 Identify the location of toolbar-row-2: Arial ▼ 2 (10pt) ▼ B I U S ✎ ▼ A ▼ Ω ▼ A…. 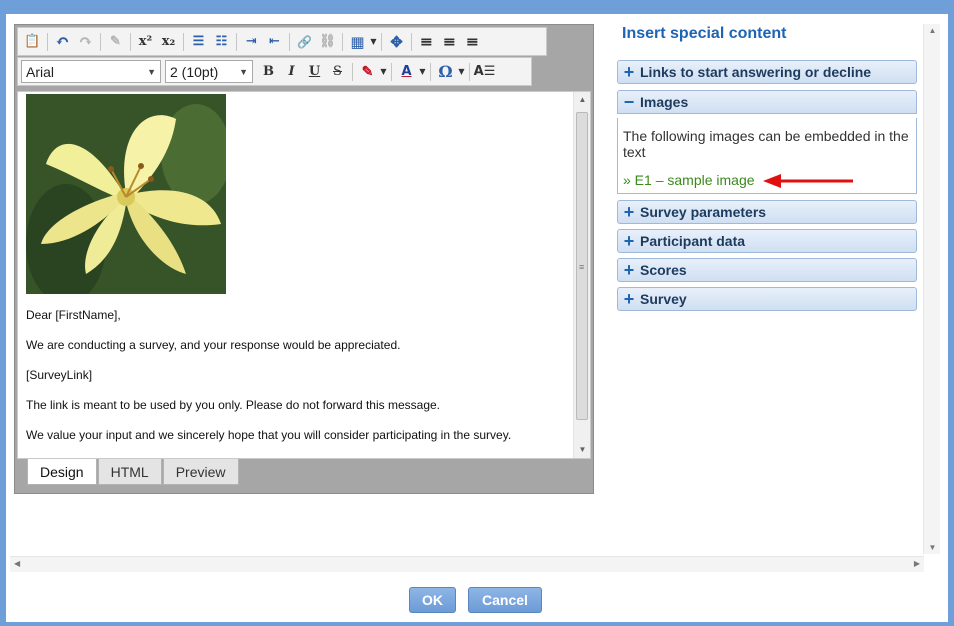
(274, 71).